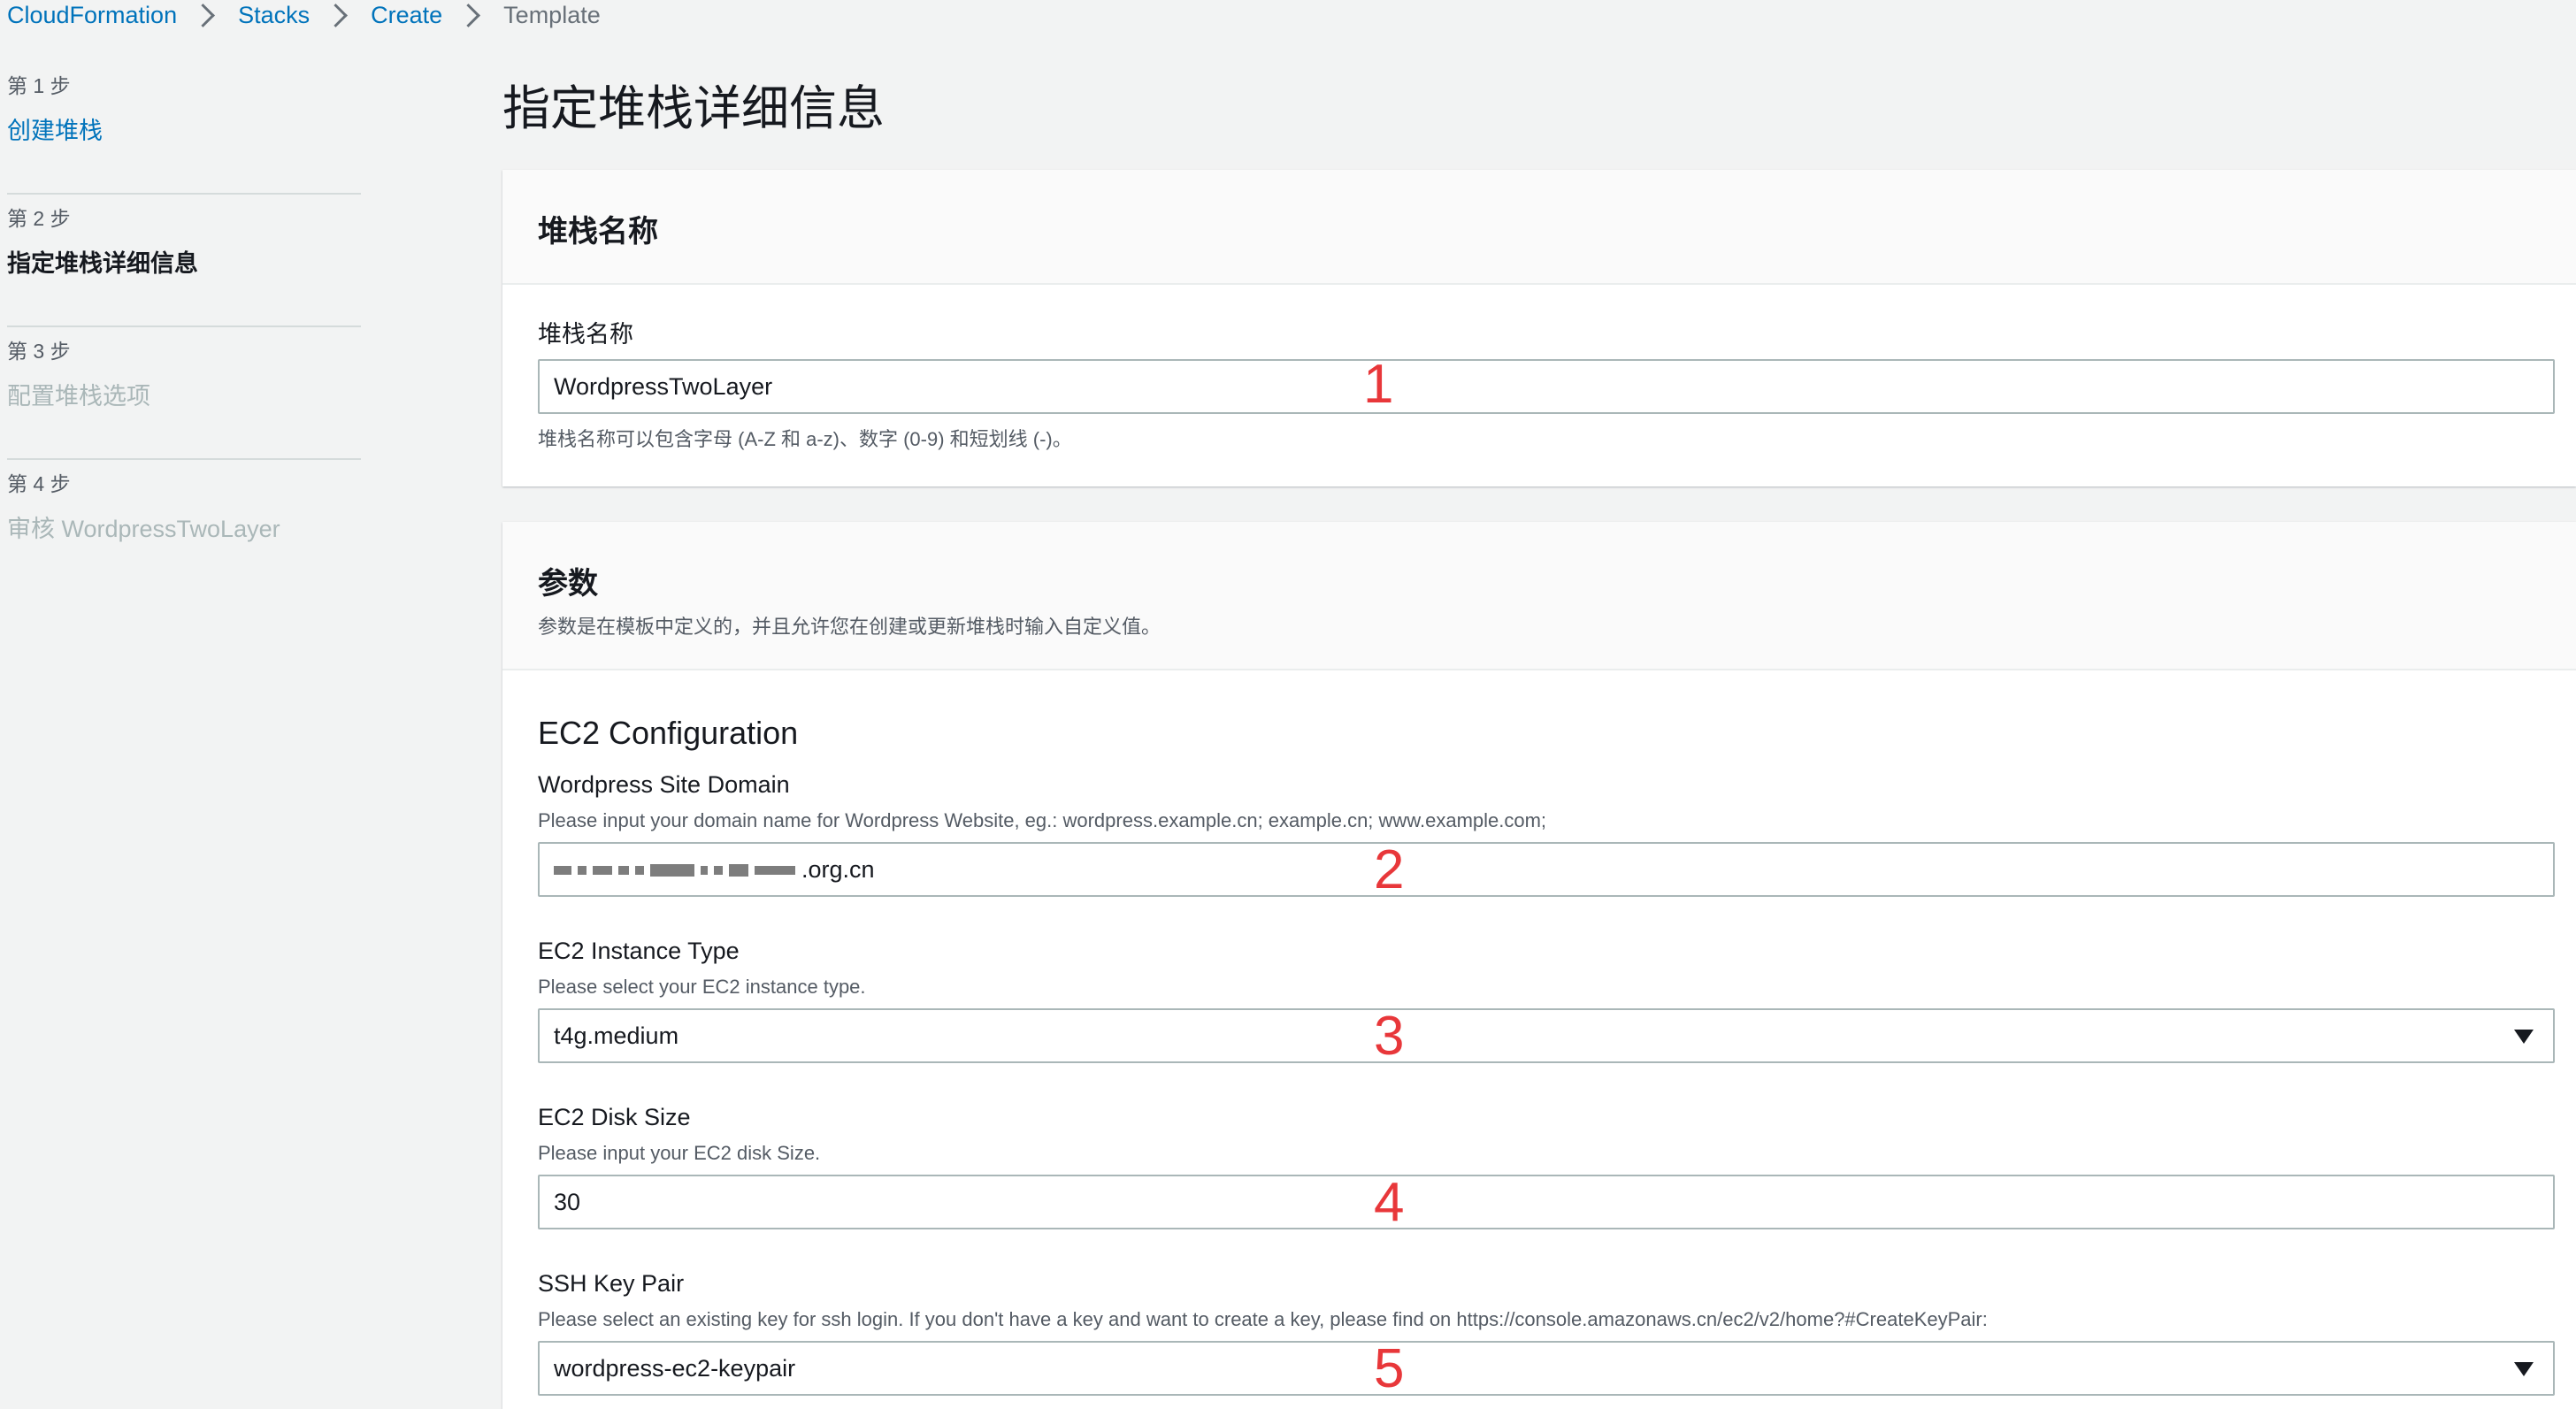 This screenshot has width=2576, height=1409. I want to click on step-1: 第 1 步 创建堆栈, so click(184, 128).